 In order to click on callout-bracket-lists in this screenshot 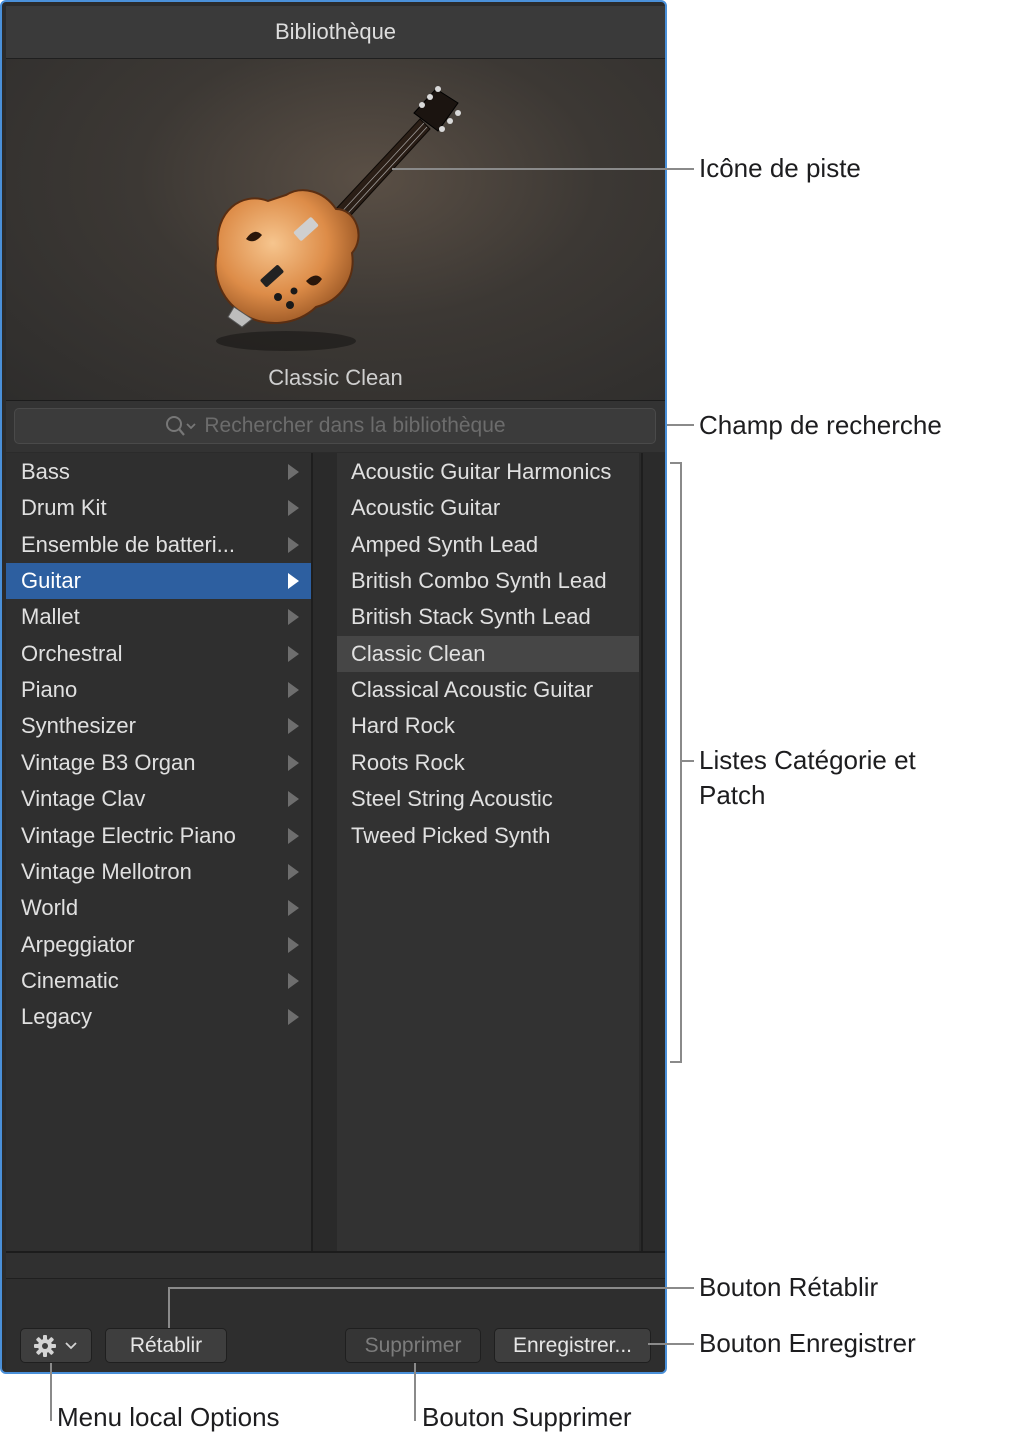, I will do `click(681, 762)`.